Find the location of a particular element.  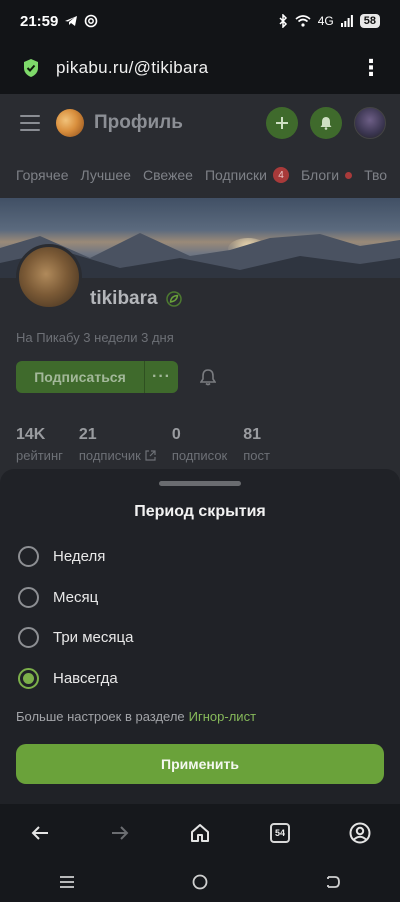

url-bar: pikabu.ru/@tikibara ⋮ is located at coordinates (200, 68).